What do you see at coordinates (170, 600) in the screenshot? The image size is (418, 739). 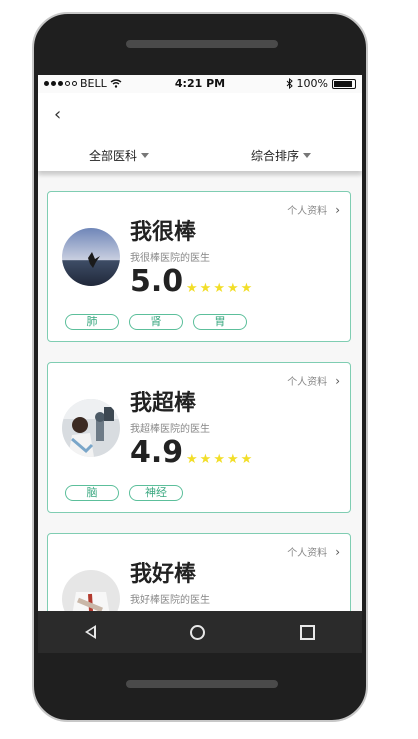 I see `doctor-hospital: 我好棒医院的医生` at bounding box center [170, 600].